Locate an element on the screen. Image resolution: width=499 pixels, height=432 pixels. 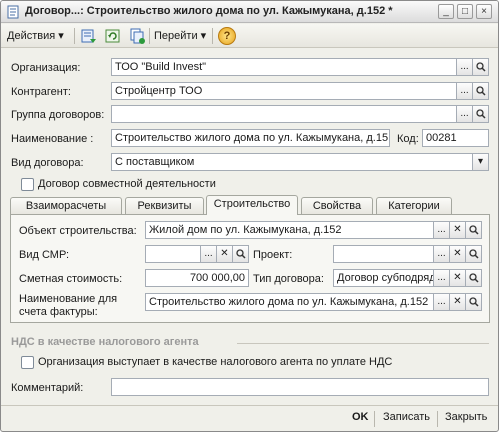
counterparty-open-button is located at coordinates (481, 91).